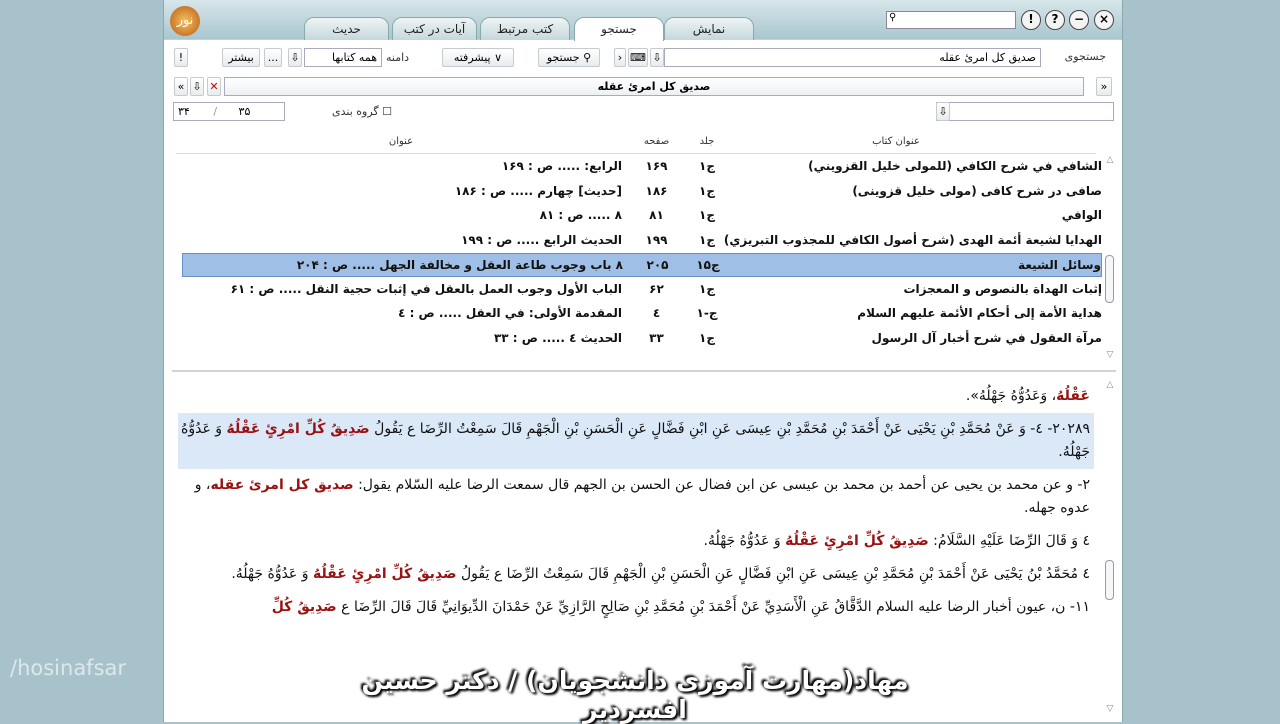 The image size is (1280, 724). What do you see at coordinates (1011, 396) in the screenshot?
I see `text-segment: ، وَعَدُوُّهُ جَهْلُهُ».` at bounding box center [1011, 396].